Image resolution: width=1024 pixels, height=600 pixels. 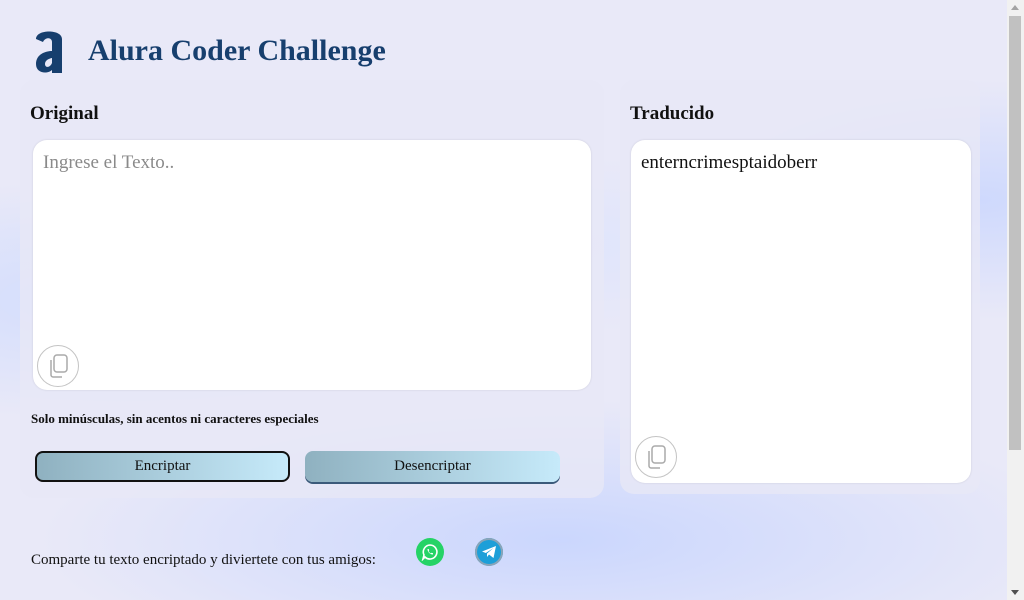 I want to click on copy-translated-button, so click(x=656, y=457).